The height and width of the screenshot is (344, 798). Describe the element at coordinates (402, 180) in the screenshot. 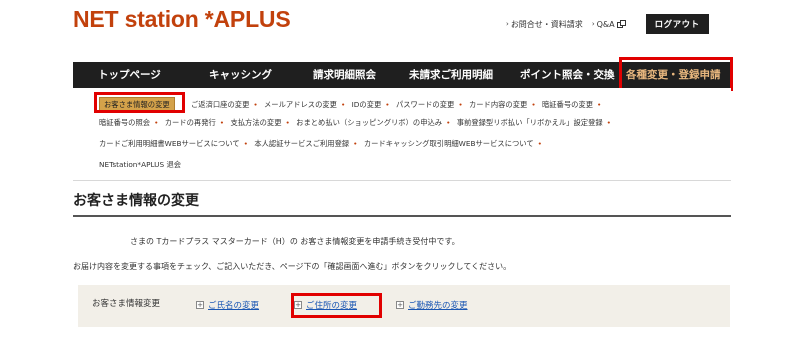

I see `sub-nav-divider` at that location.